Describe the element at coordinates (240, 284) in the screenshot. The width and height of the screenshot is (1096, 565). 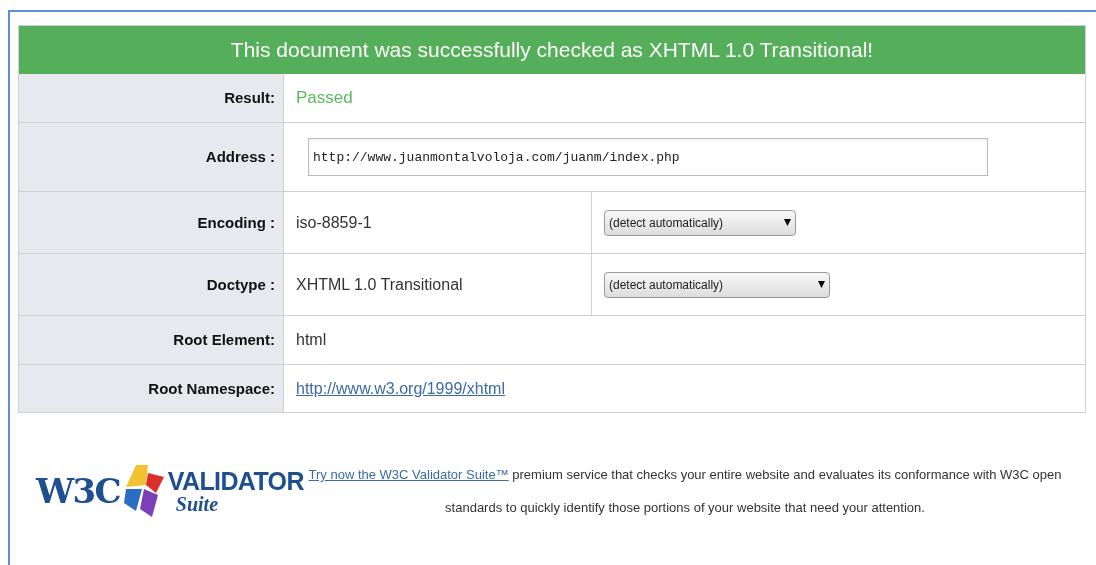
I see `field-label: Doctype :` at that location.